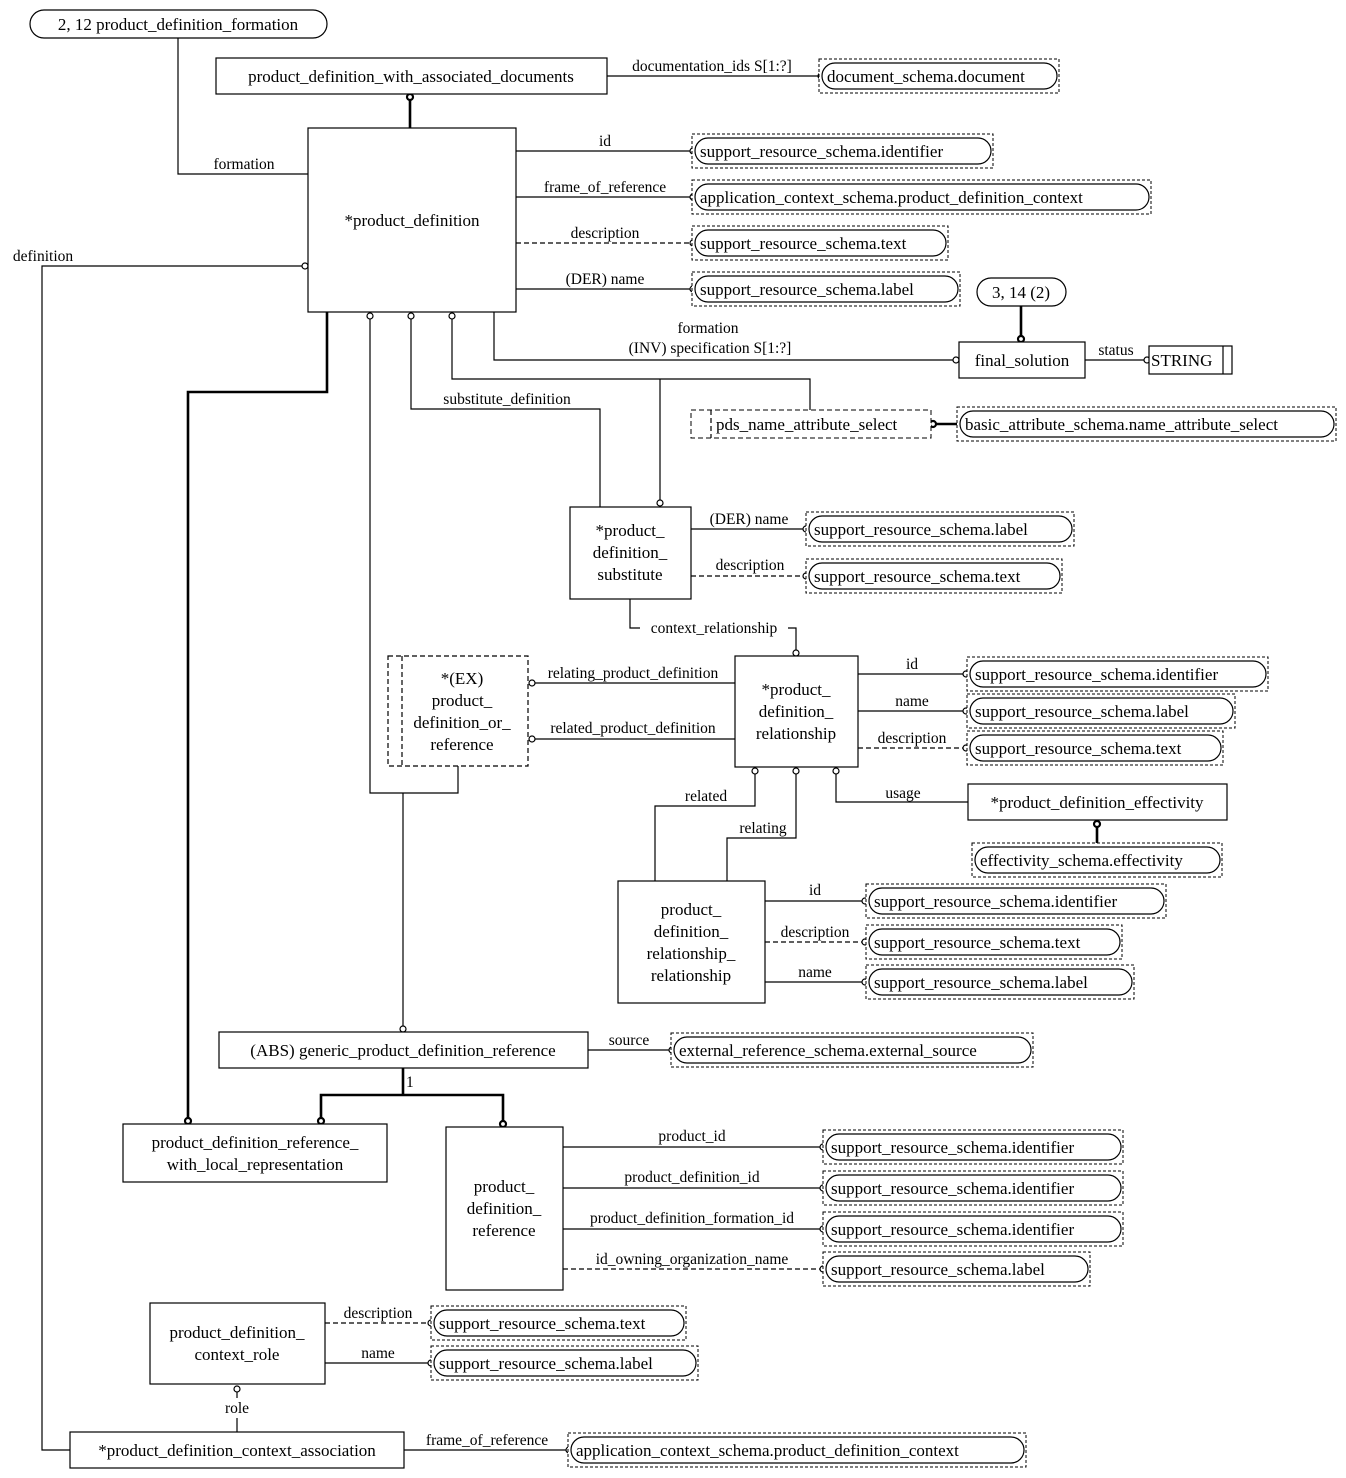  Describe the element at coordinates (820, 243) in the screenshot. I see `ext-pd-text: support_resource_schema.text` at that location.